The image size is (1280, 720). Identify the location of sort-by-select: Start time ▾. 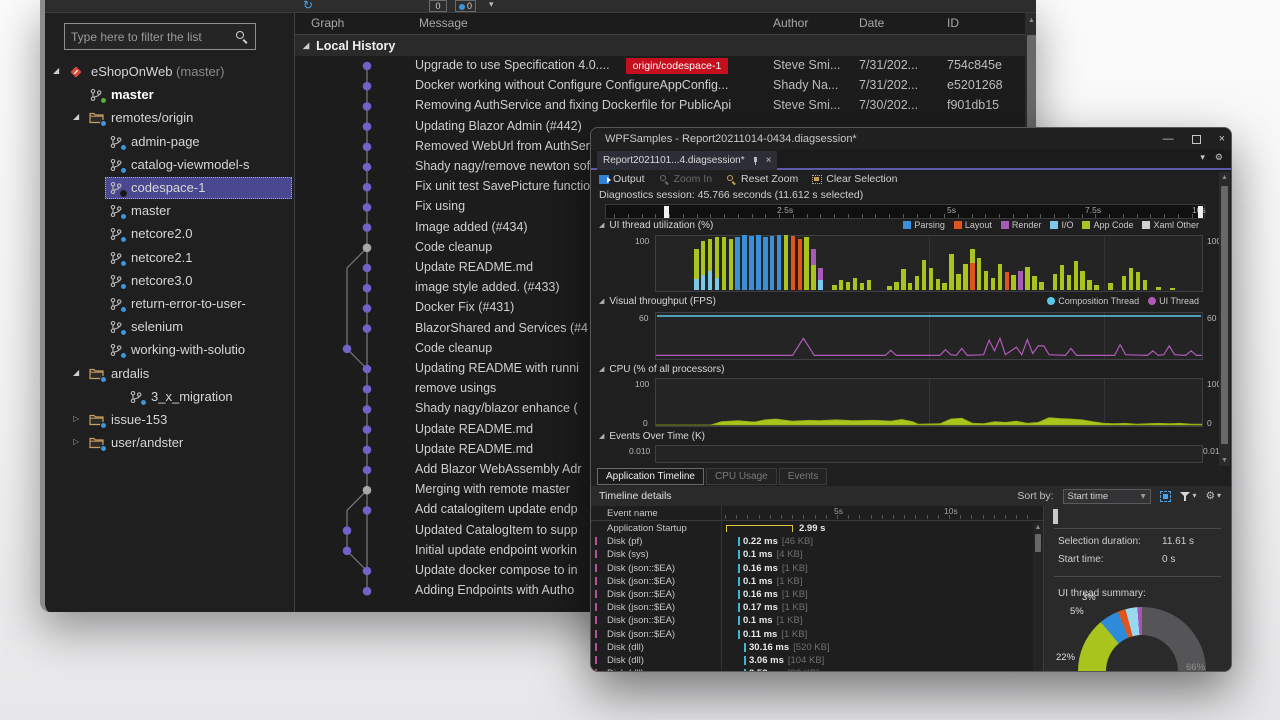
(1106, 496).